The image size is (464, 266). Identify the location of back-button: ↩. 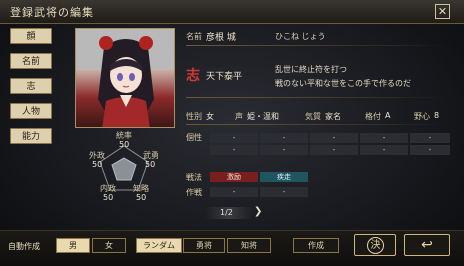
(427, 245).